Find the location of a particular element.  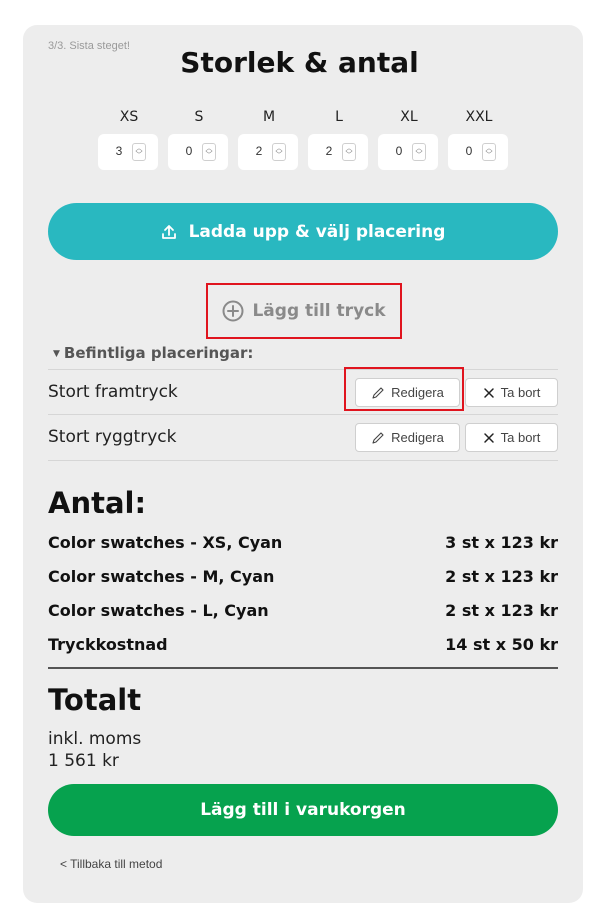

placement-label: Stort framtryck is located at coordinates (113, 392).